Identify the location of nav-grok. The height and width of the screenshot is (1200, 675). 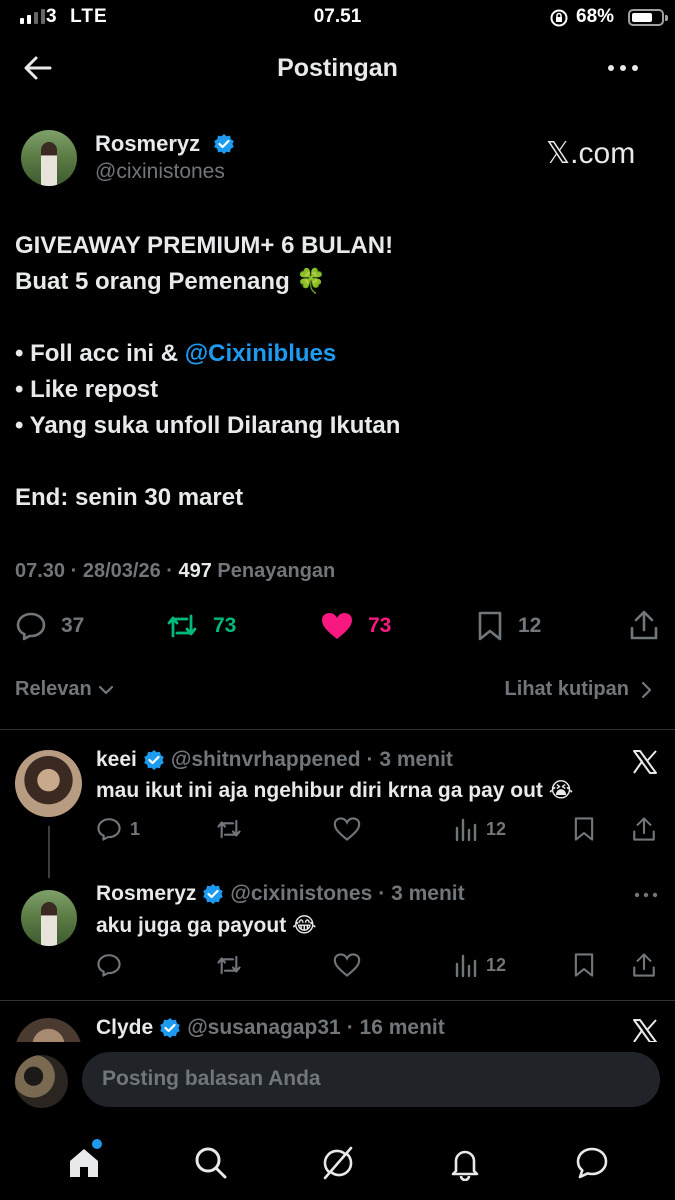
(338, 1163).